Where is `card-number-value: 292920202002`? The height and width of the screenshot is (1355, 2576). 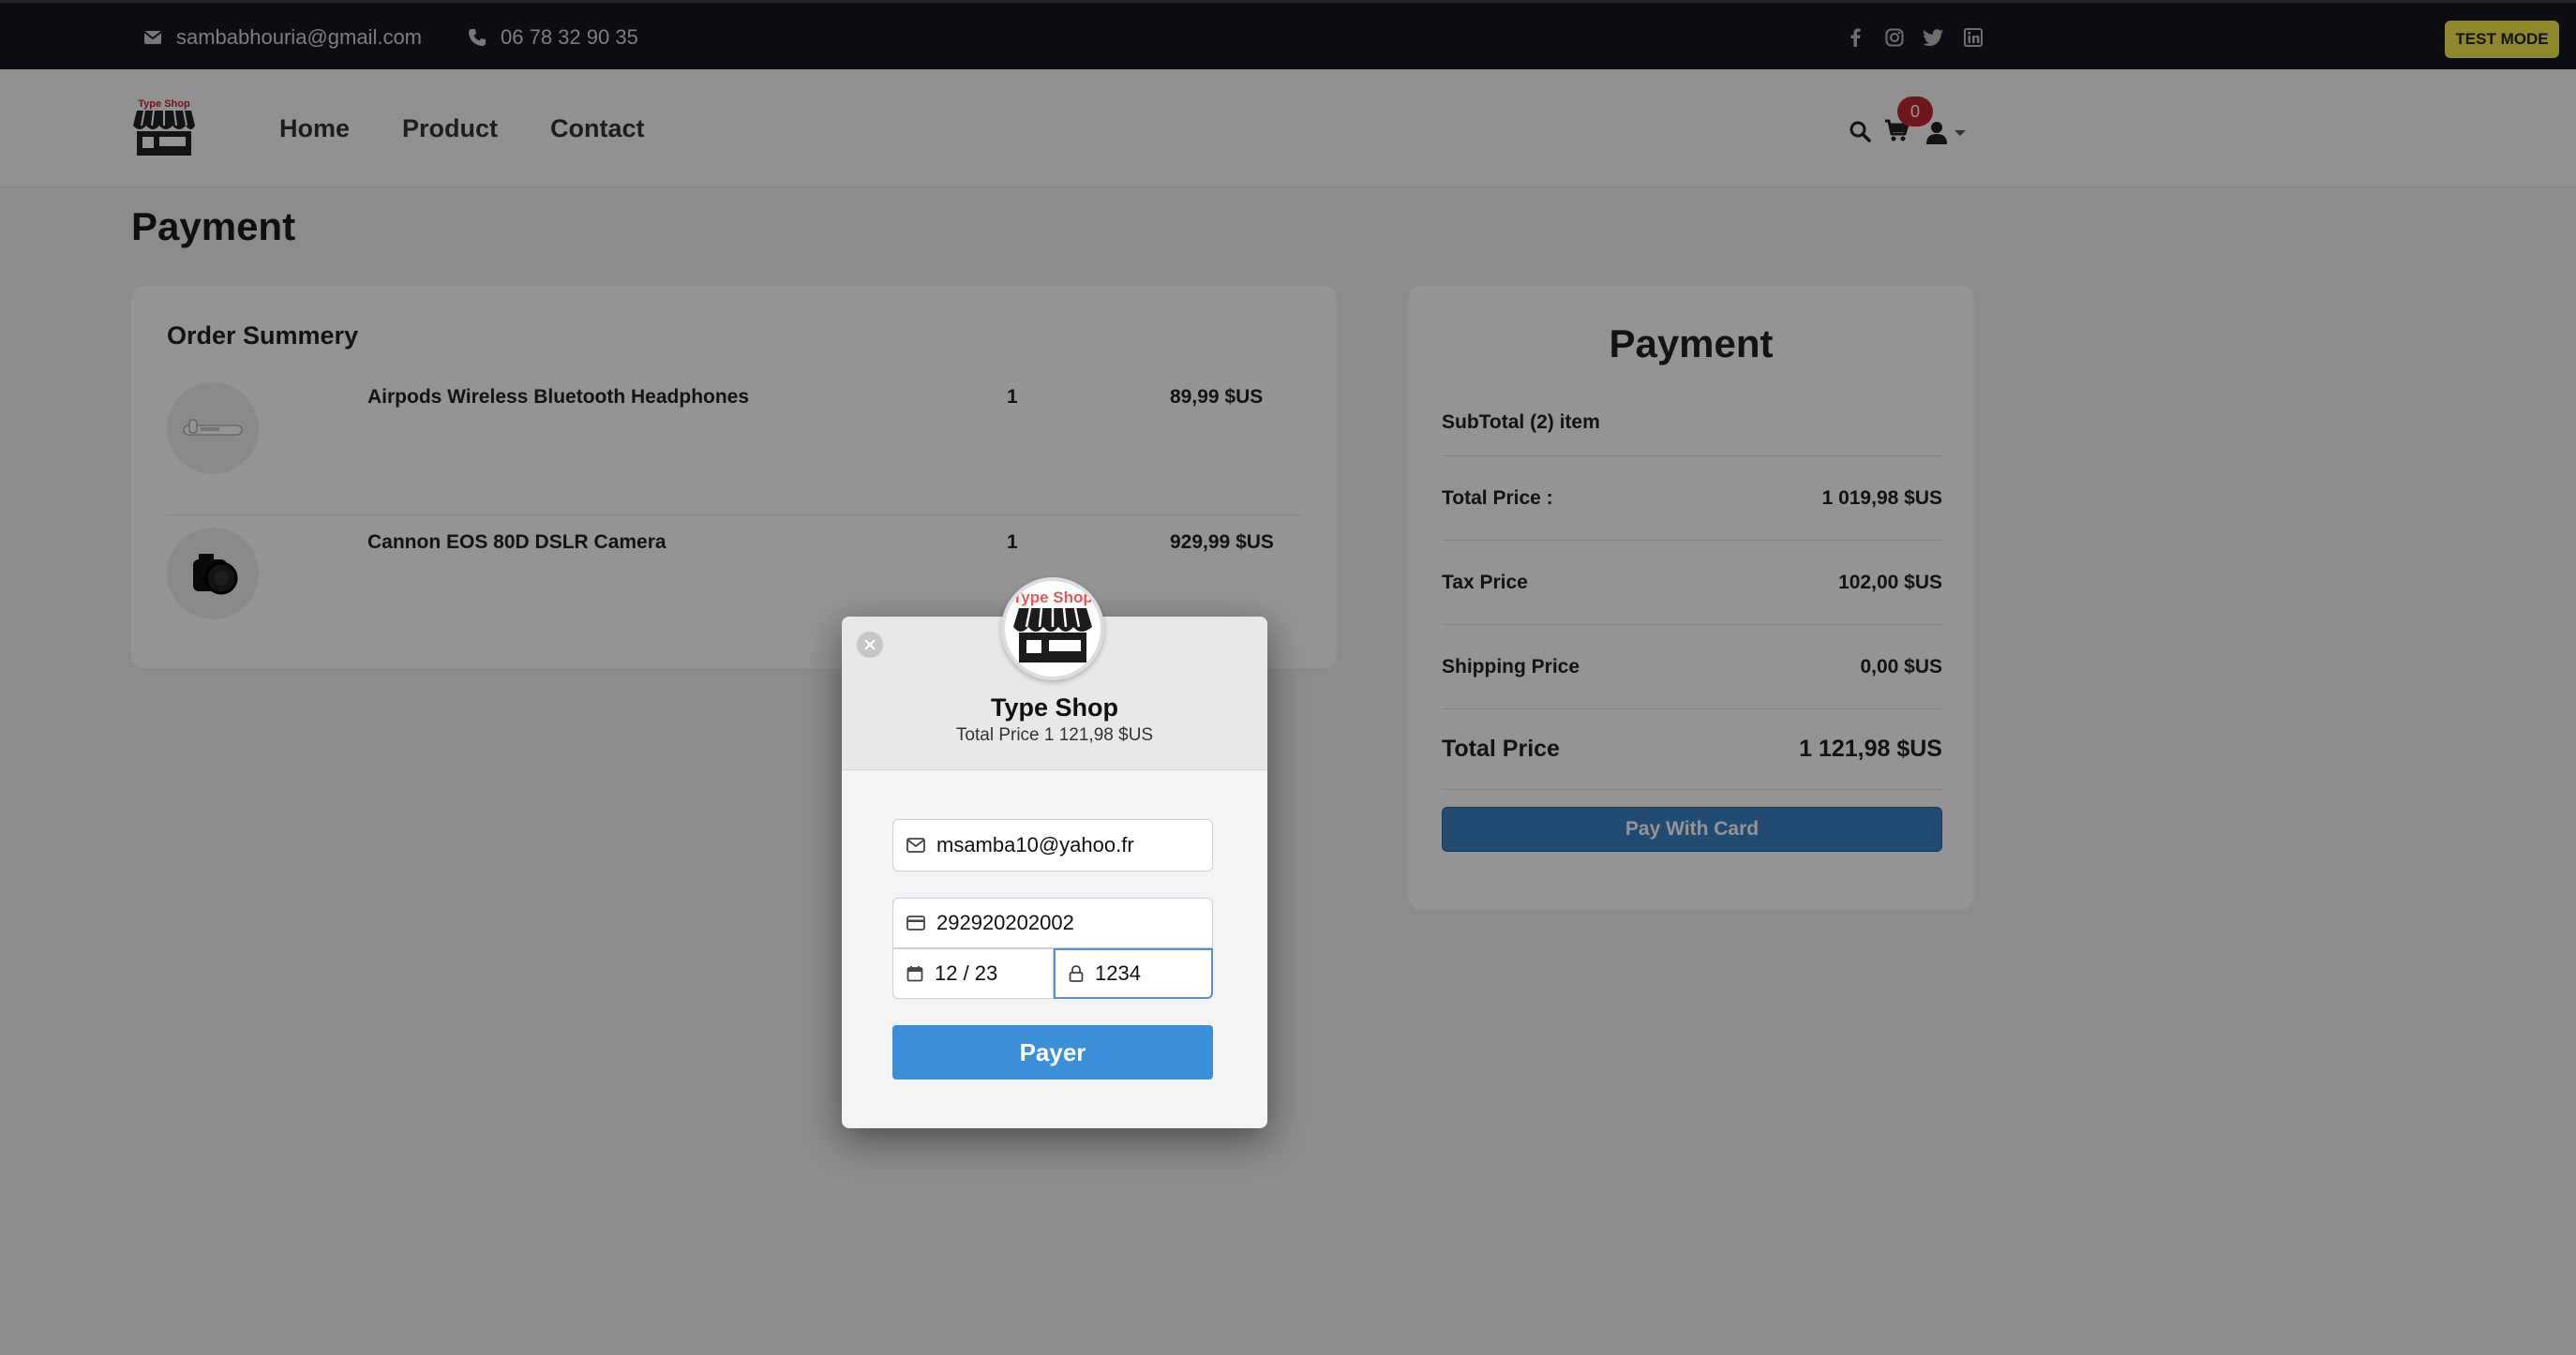 card-number-value: 292920202002 is located at coordinates (1005, 922).